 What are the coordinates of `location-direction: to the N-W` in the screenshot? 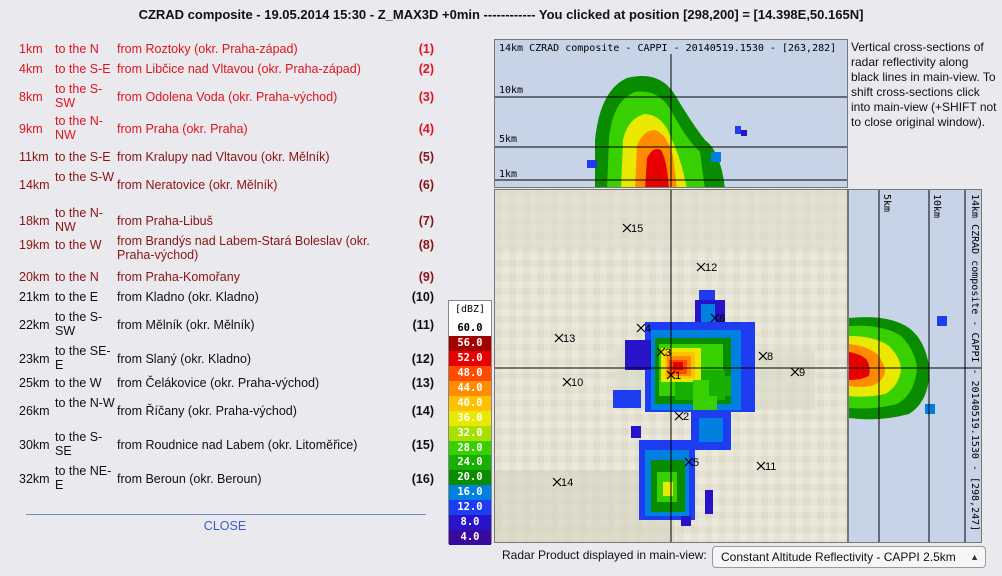 It's located at (85, 403).